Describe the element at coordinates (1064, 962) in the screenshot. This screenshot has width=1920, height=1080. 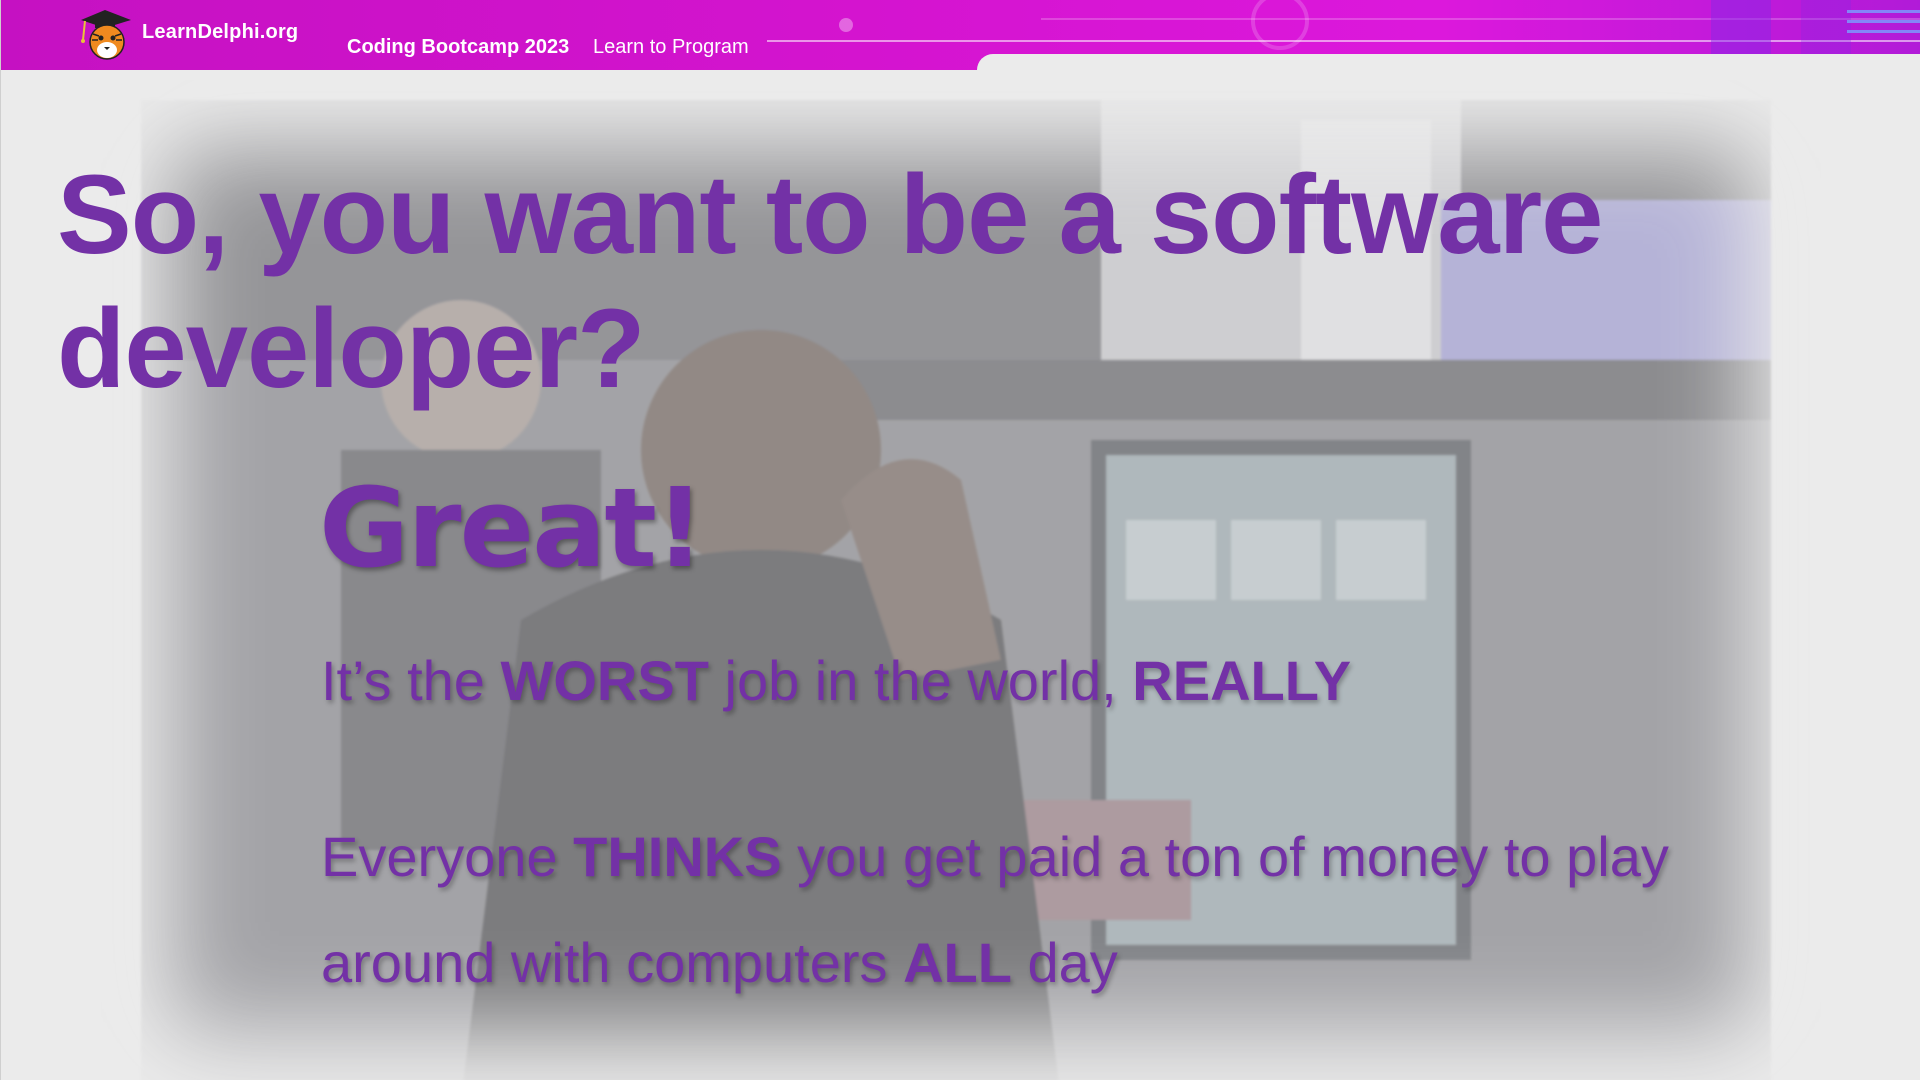
I see `text-segment: day` at that location.